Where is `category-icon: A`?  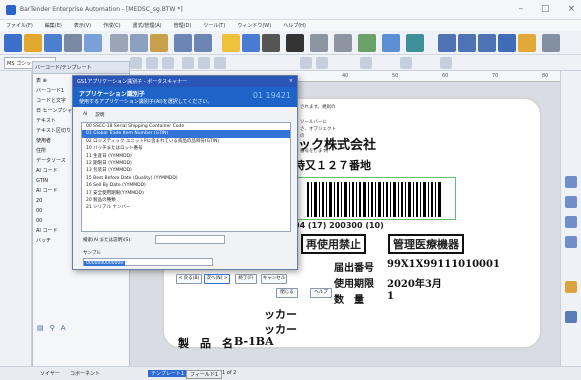 category-icon: A is located at coordinates (63, 328).